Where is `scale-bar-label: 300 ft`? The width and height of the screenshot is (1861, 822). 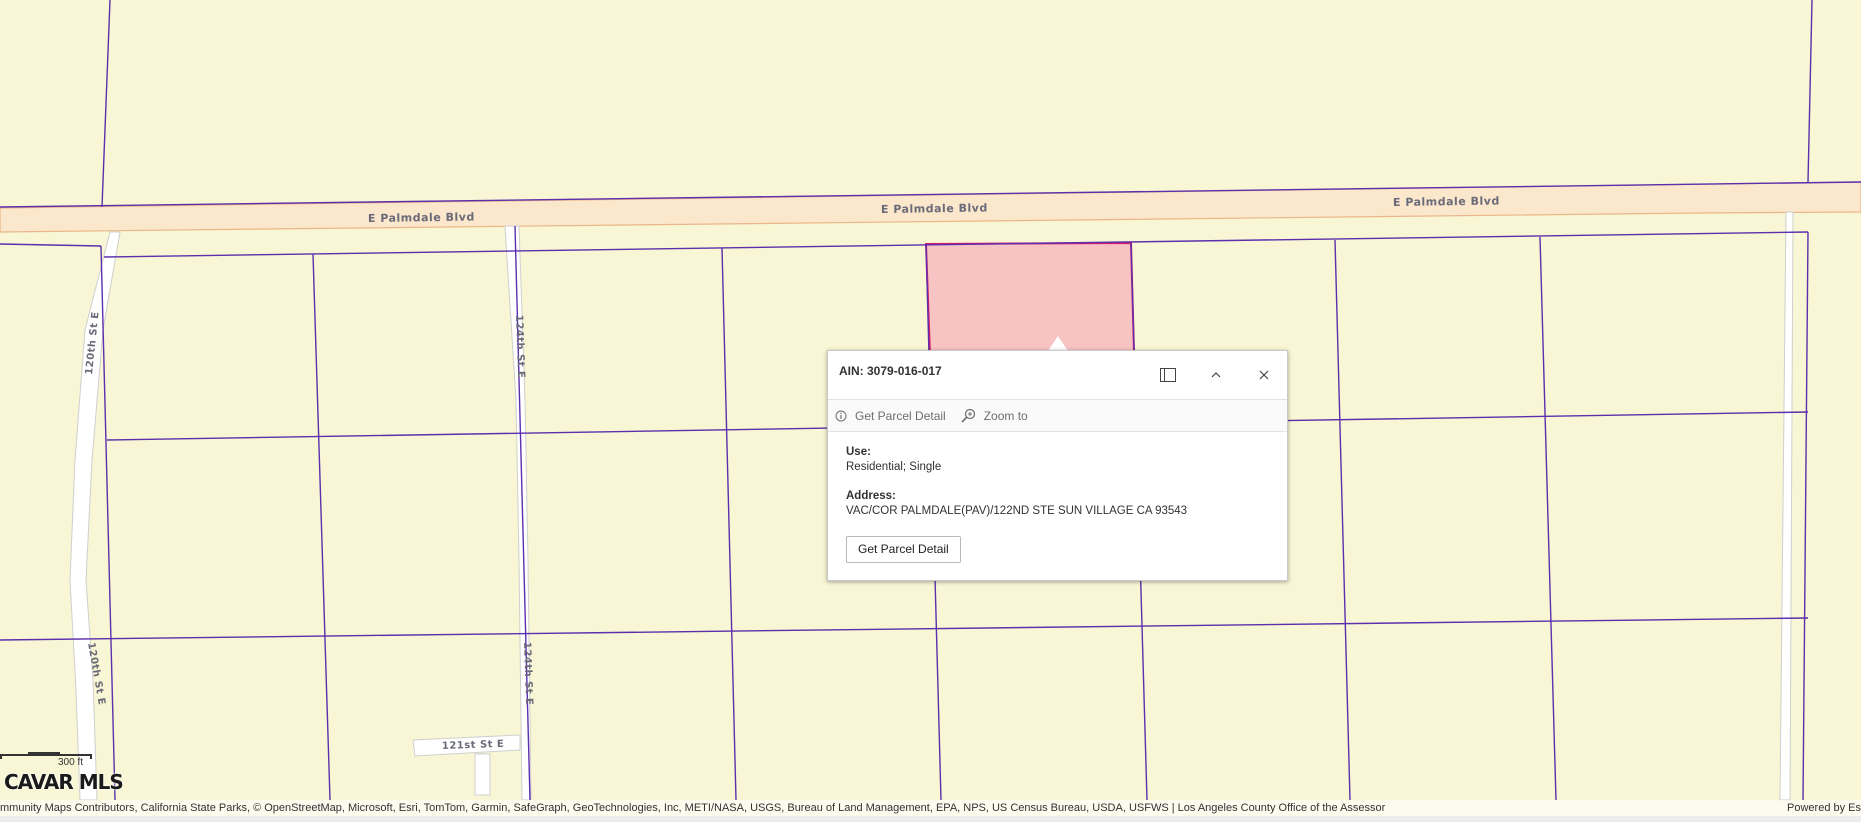
scale-bar-label: 300 ft is located at coordinates (71, 762).